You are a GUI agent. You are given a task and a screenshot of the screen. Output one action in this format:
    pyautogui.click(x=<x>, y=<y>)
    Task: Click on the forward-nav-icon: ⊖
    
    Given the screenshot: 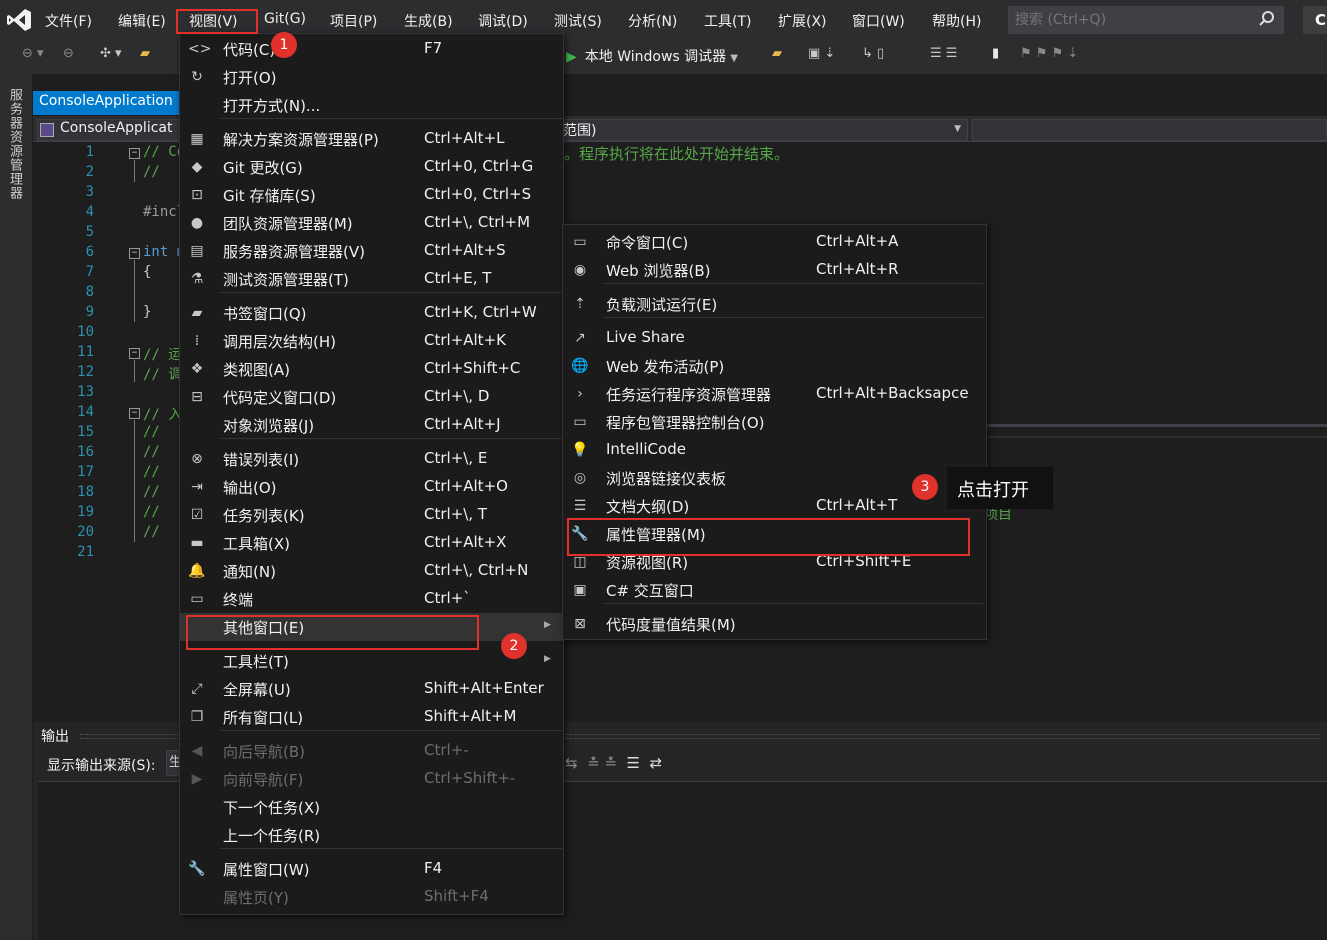 What is the action you would take?
    pyautogui.click(x=68, y=53)
    